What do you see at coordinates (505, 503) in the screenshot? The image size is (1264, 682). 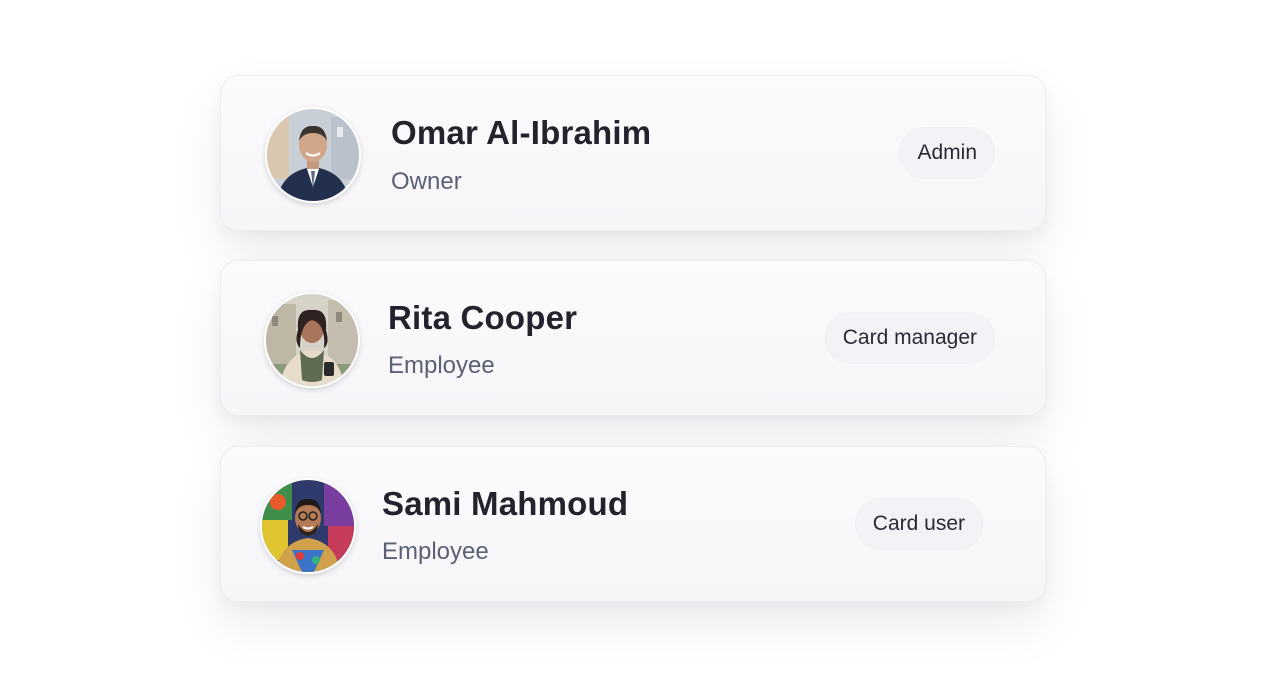 I see `member-name: Sami Mahmoud` at bounding box center [505, 503].